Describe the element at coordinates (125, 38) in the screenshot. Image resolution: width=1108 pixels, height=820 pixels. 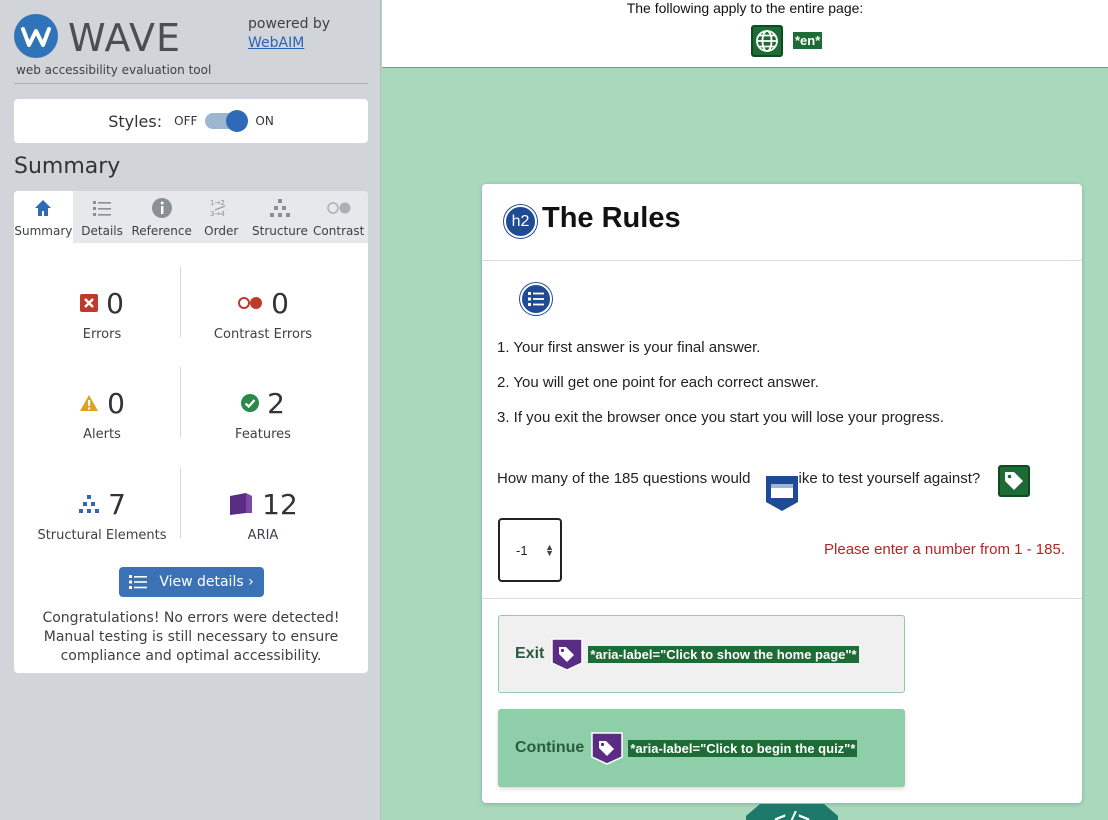
I see `wave-logo-text: WAVE` at that location.